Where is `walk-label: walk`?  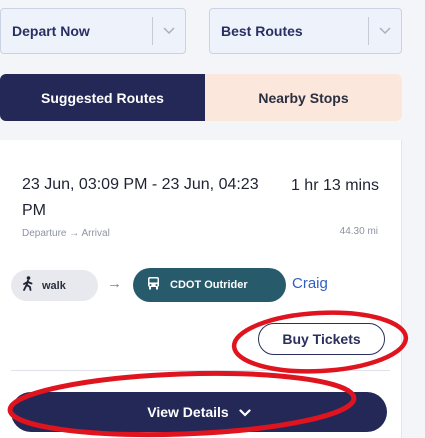 walk-label: walk is located at coordinates (54, 285).